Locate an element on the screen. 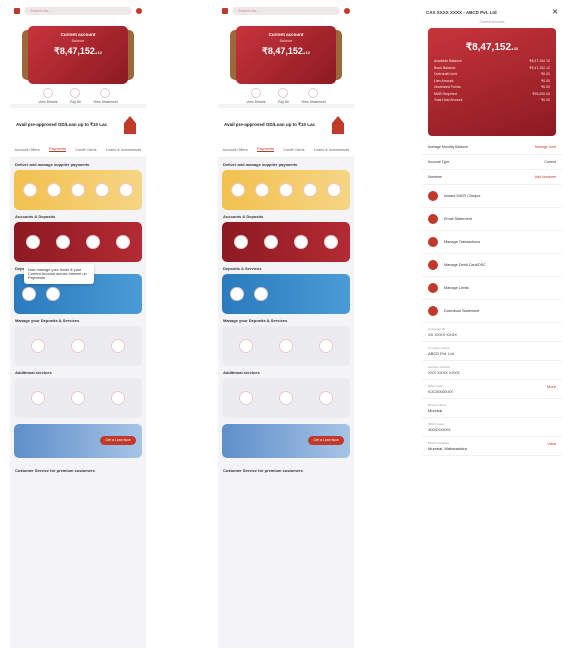 The height and width of the screenshot is (652, 572). menu-item: Manage Limits is located at coordinates (492, 288).